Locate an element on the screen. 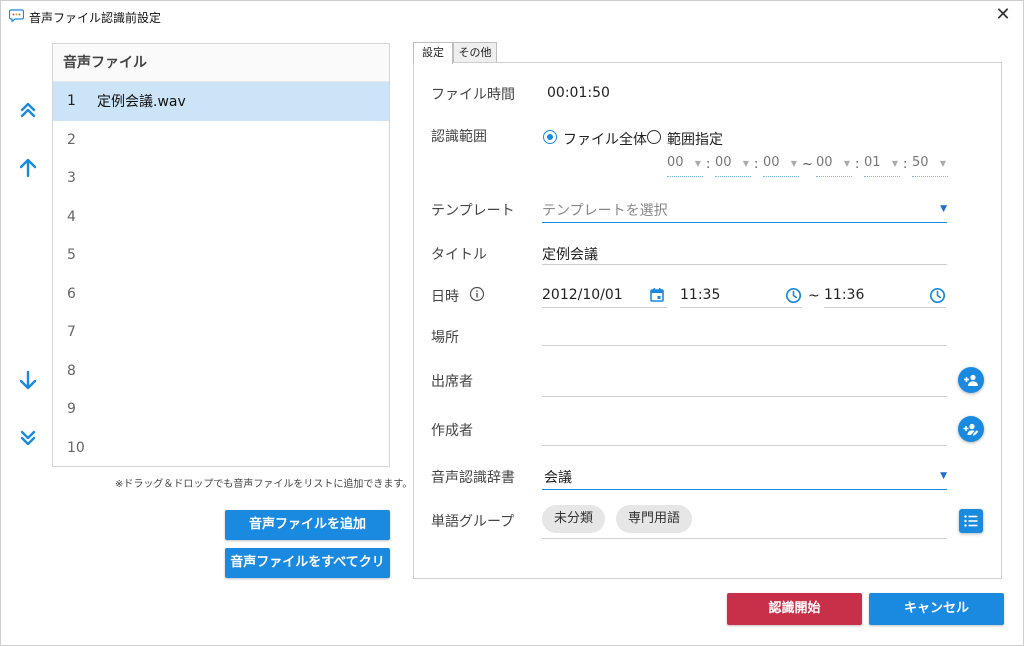  file-list-row: 3 is located at coordinates (221, 178).